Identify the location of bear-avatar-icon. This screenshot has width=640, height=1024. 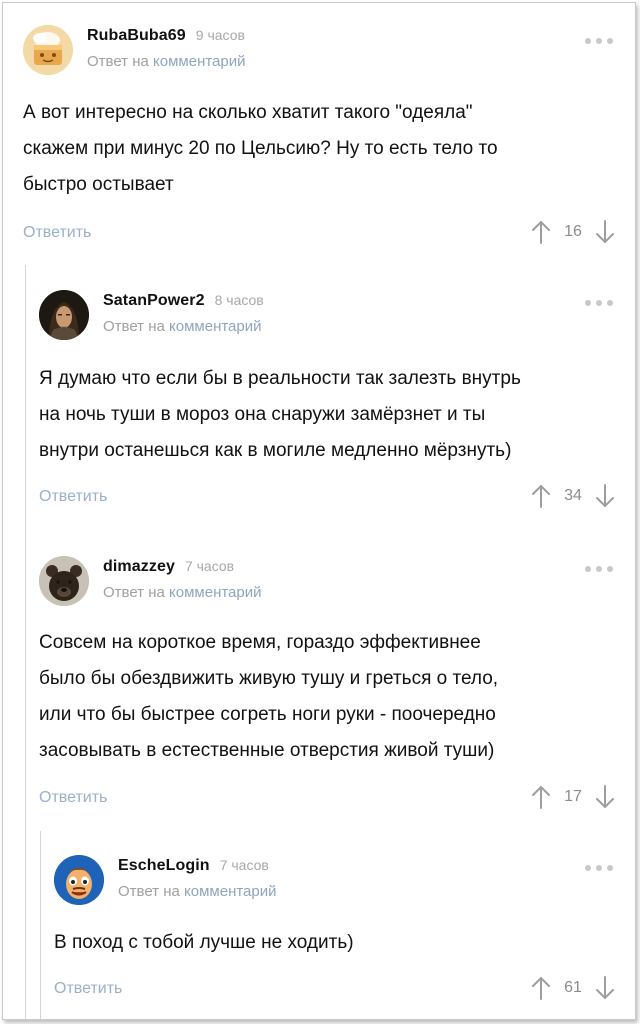
(64, 581).